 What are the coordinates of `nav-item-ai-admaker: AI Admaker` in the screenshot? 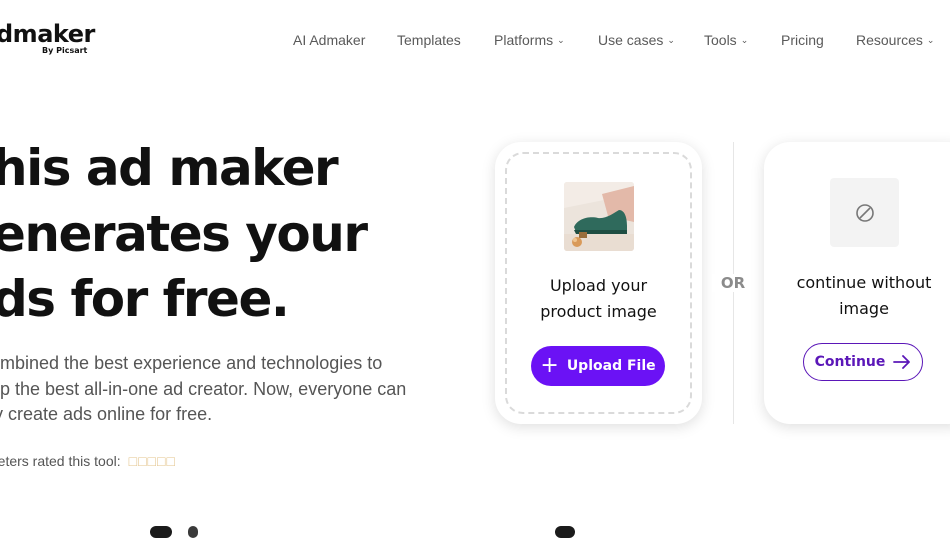 It's located at (329, 40).